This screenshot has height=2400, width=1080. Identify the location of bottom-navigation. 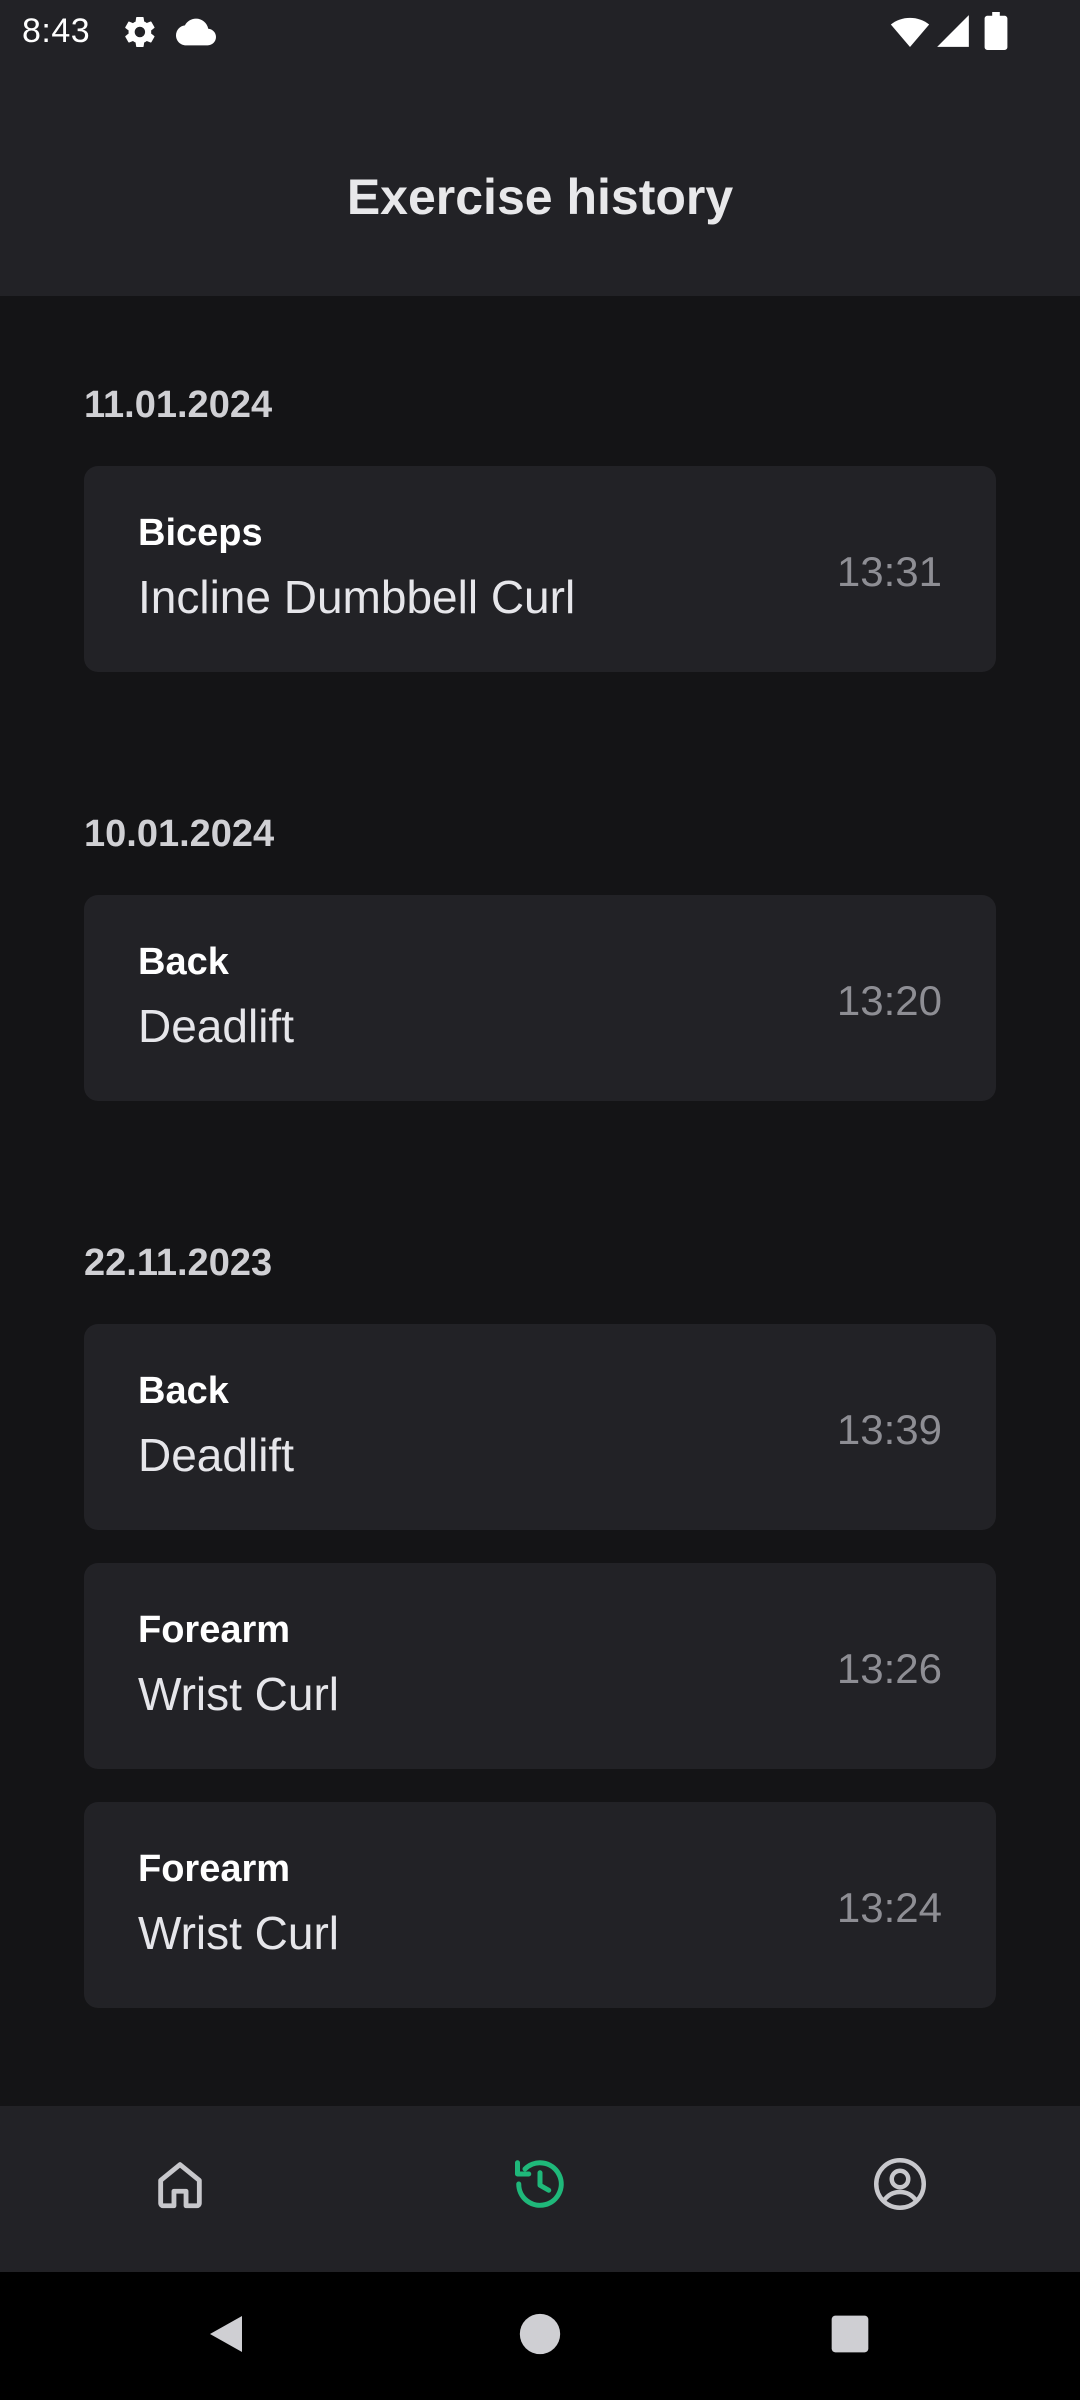
(540, 2189).